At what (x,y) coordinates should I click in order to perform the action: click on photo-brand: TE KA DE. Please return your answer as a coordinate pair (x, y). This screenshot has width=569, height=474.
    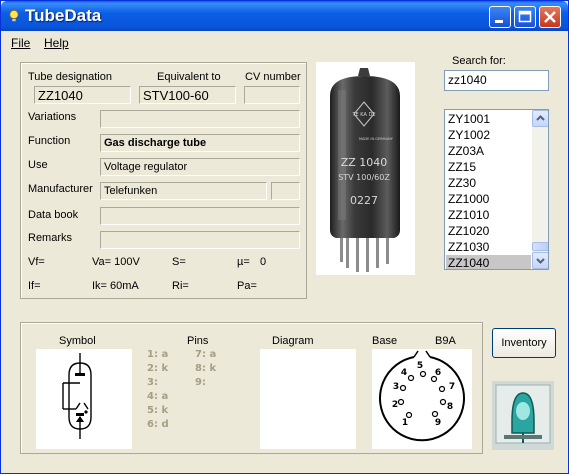
    Looking at the image, I should click on (363, 115).